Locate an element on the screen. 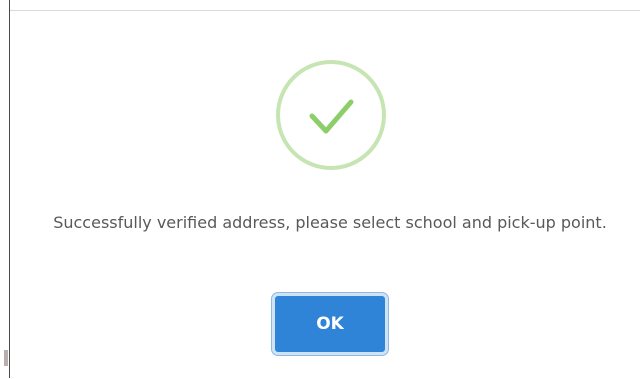 This screenshot has height=379, width=640. background-window-fragment is located at coordinates (6, 358).